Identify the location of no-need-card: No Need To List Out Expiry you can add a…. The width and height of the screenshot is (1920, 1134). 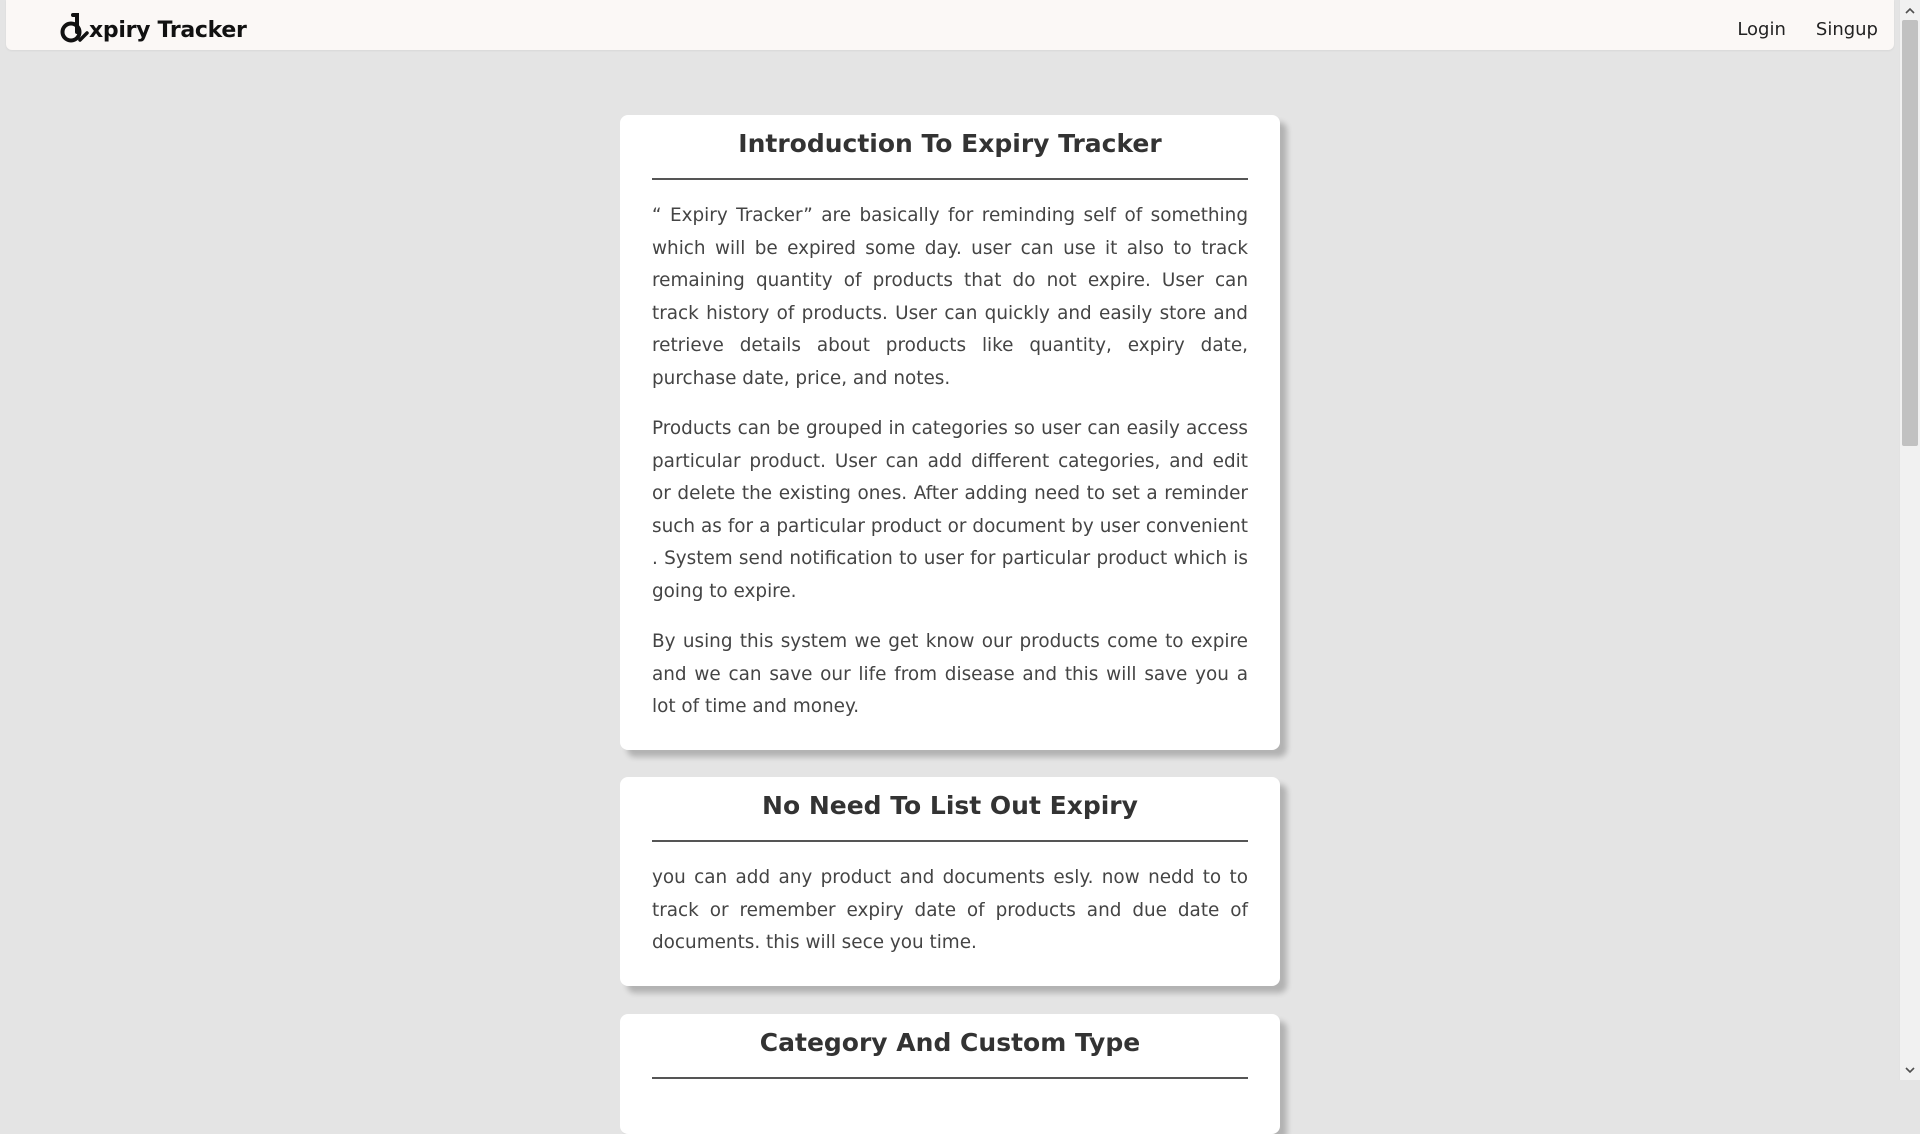
(950, 881).